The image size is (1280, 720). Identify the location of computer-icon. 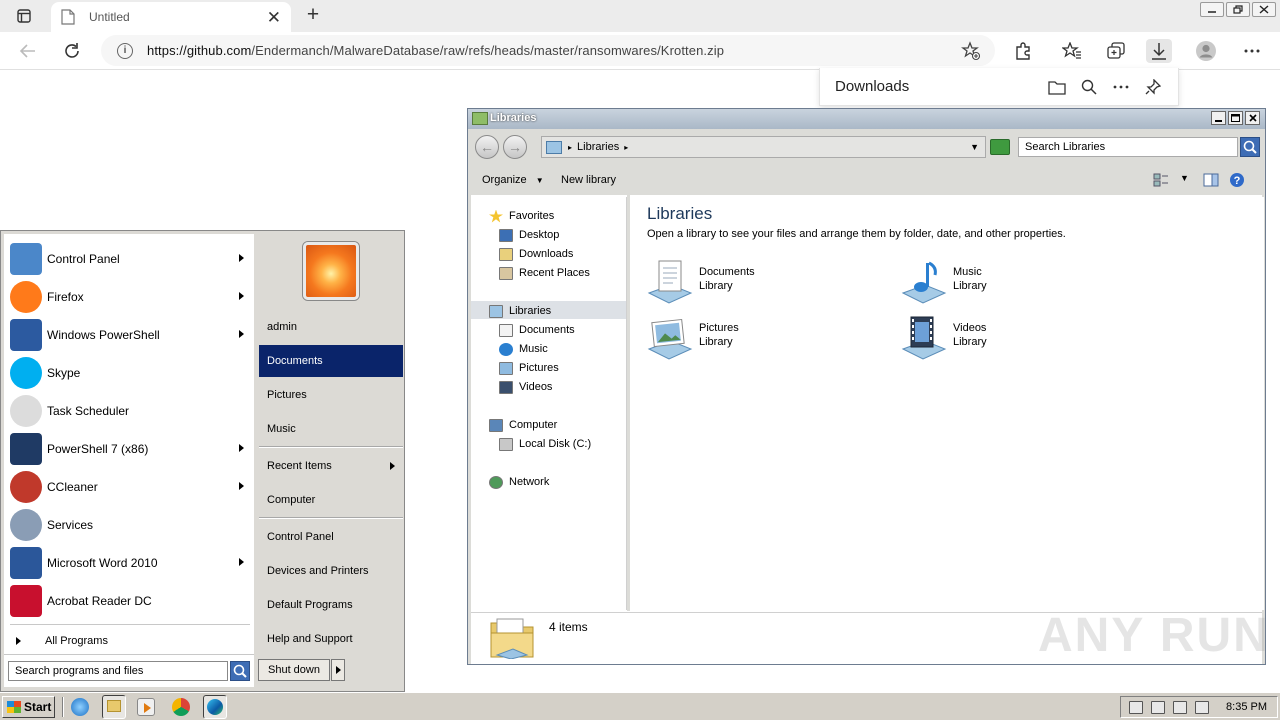
(496, 425).